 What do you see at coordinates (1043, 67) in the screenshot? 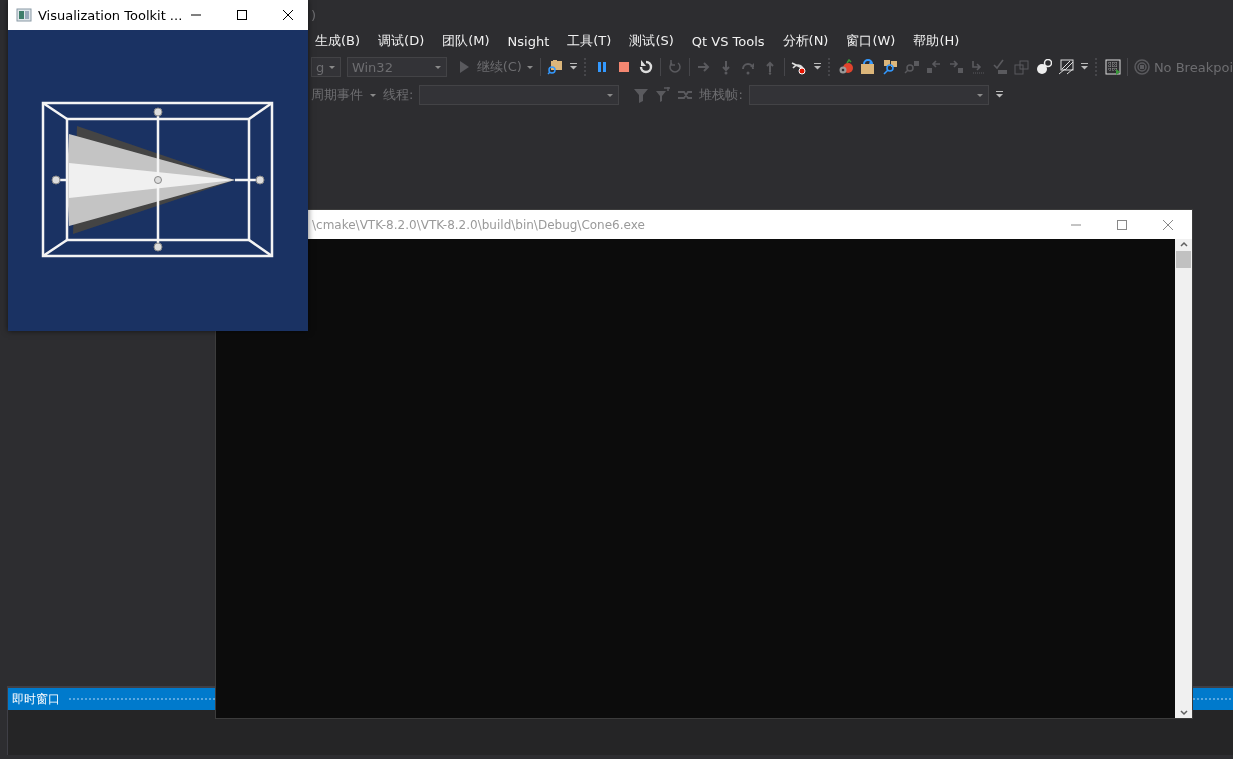
I see `circles-icon` at bounding box center [1043, 67].